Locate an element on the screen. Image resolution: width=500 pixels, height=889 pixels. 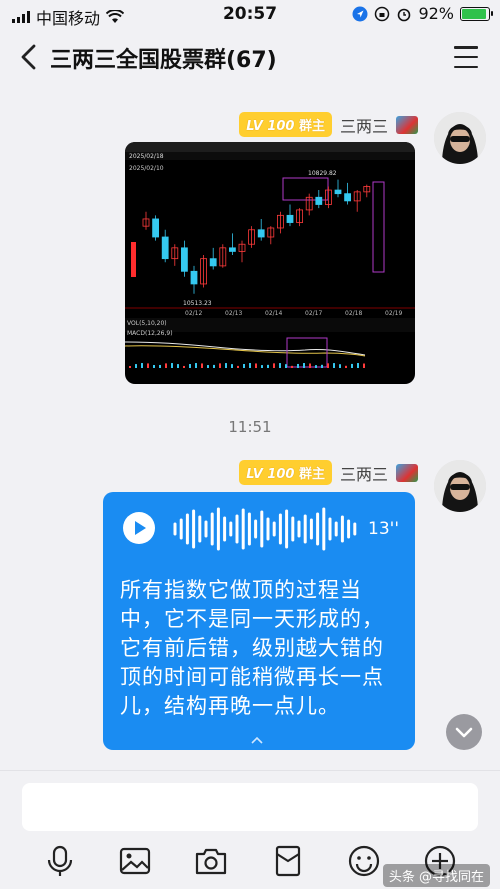
chart-date-label: 2025/02/18 is located at coordinates (146, 156).